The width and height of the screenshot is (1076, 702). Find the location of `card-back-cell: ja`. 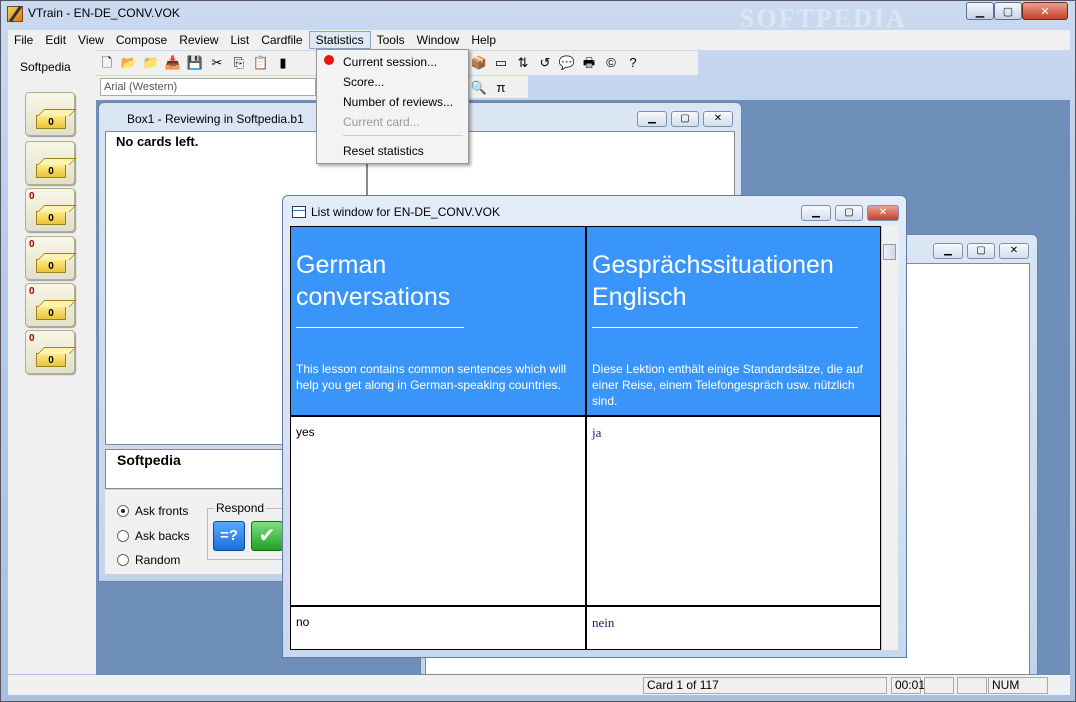

card-back-cell: ja is located at coordinates (733, 512).